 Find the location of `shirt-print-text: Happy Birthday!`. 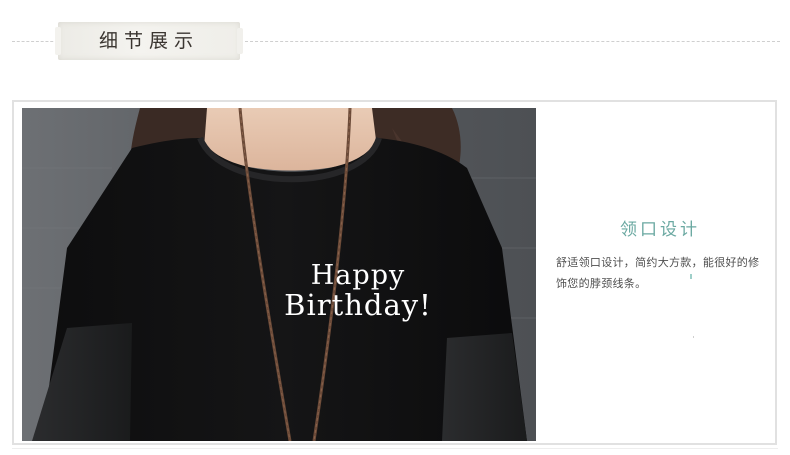

shirt-print-text: Happy Birthday! is located at coordinates (358, 291).